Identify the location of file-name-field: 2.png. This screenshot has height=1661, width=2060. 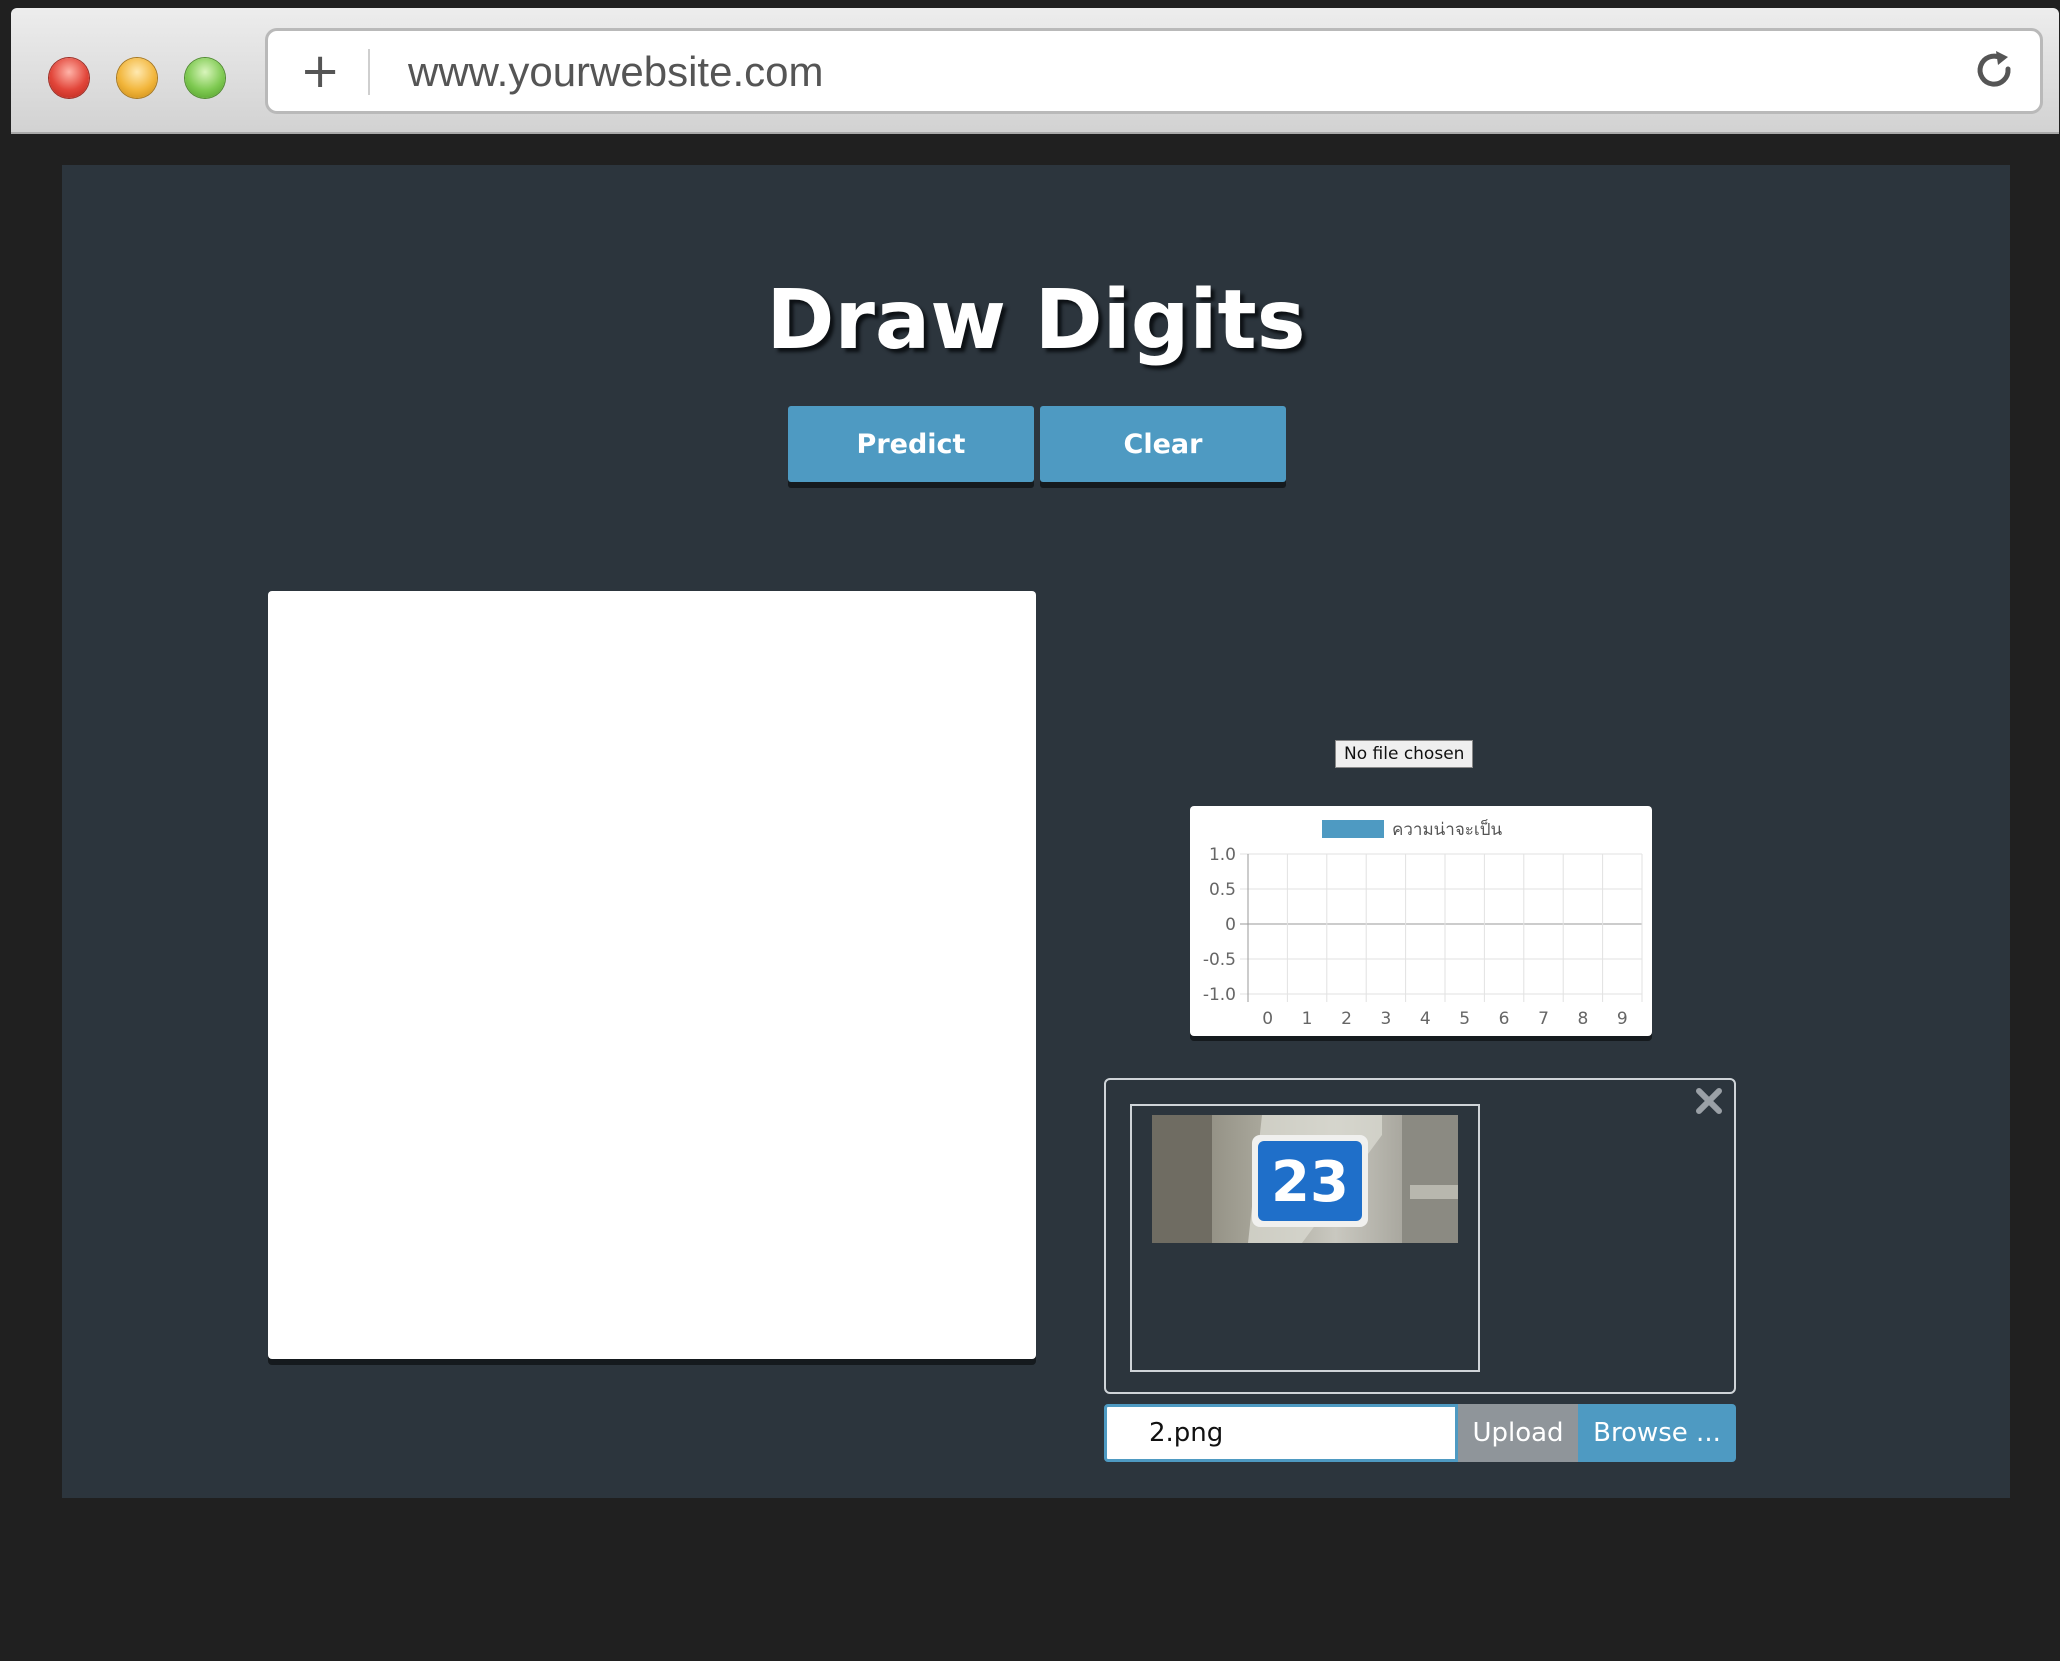
(1281, 1433).